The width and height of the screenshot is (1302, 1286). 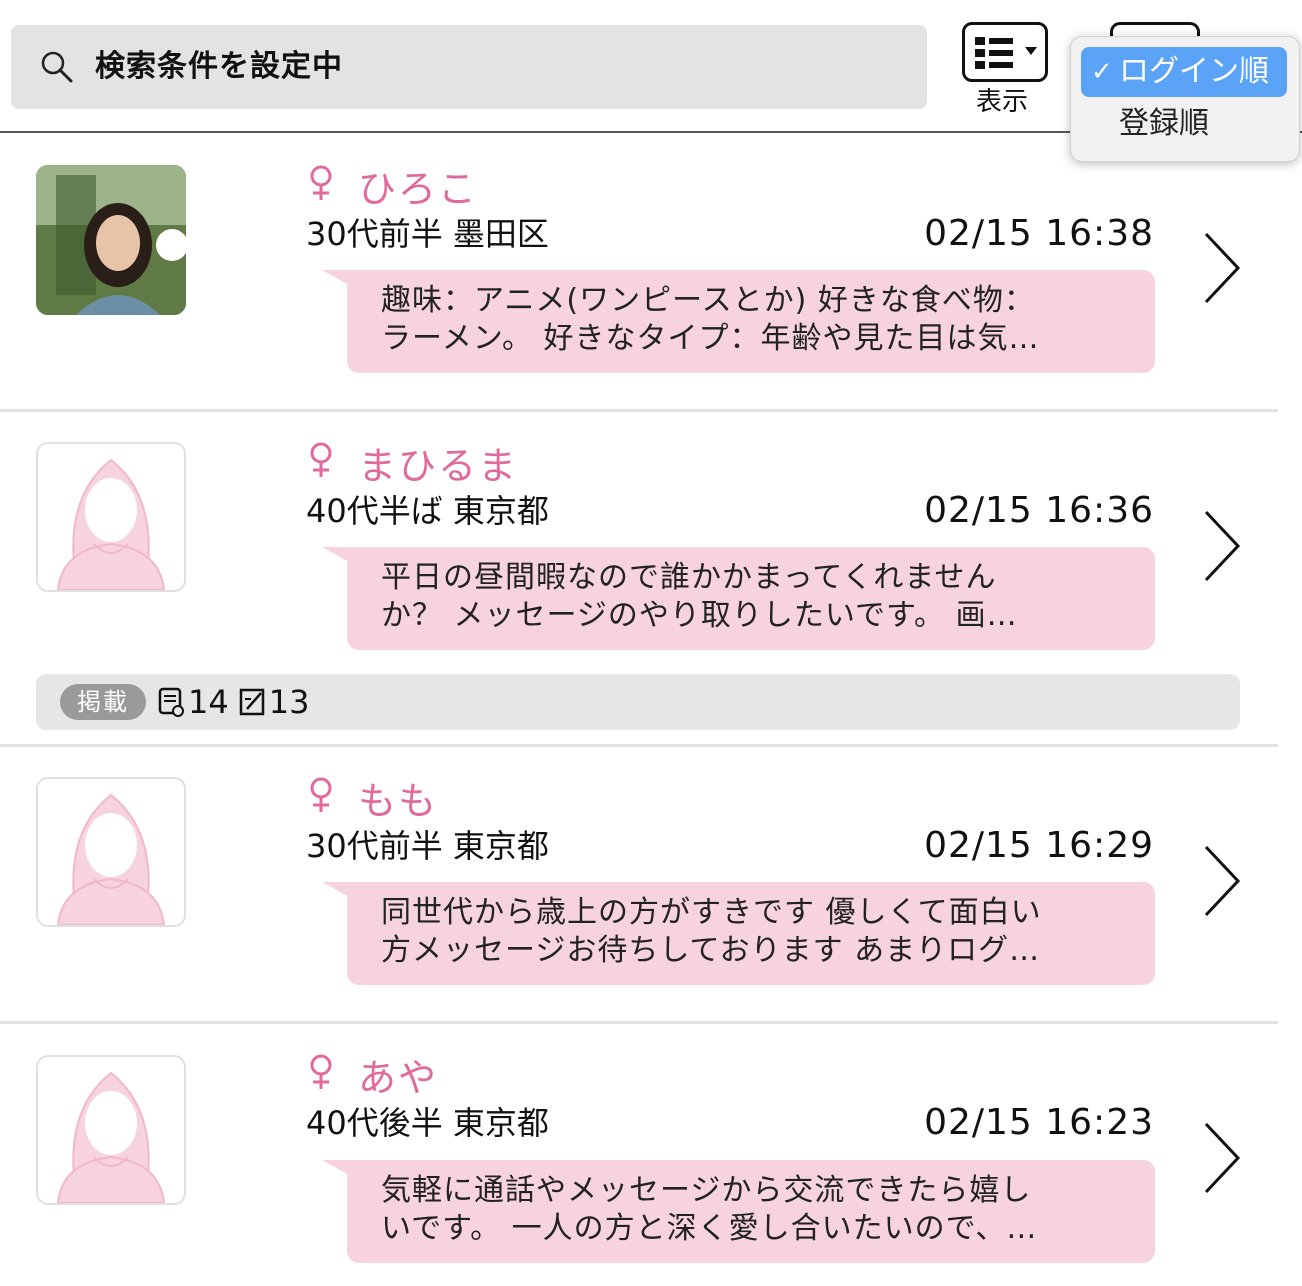 I want to click on message-line: 平日の昼間暇なので誰かかまってくれません, so click(x=689, y=577).